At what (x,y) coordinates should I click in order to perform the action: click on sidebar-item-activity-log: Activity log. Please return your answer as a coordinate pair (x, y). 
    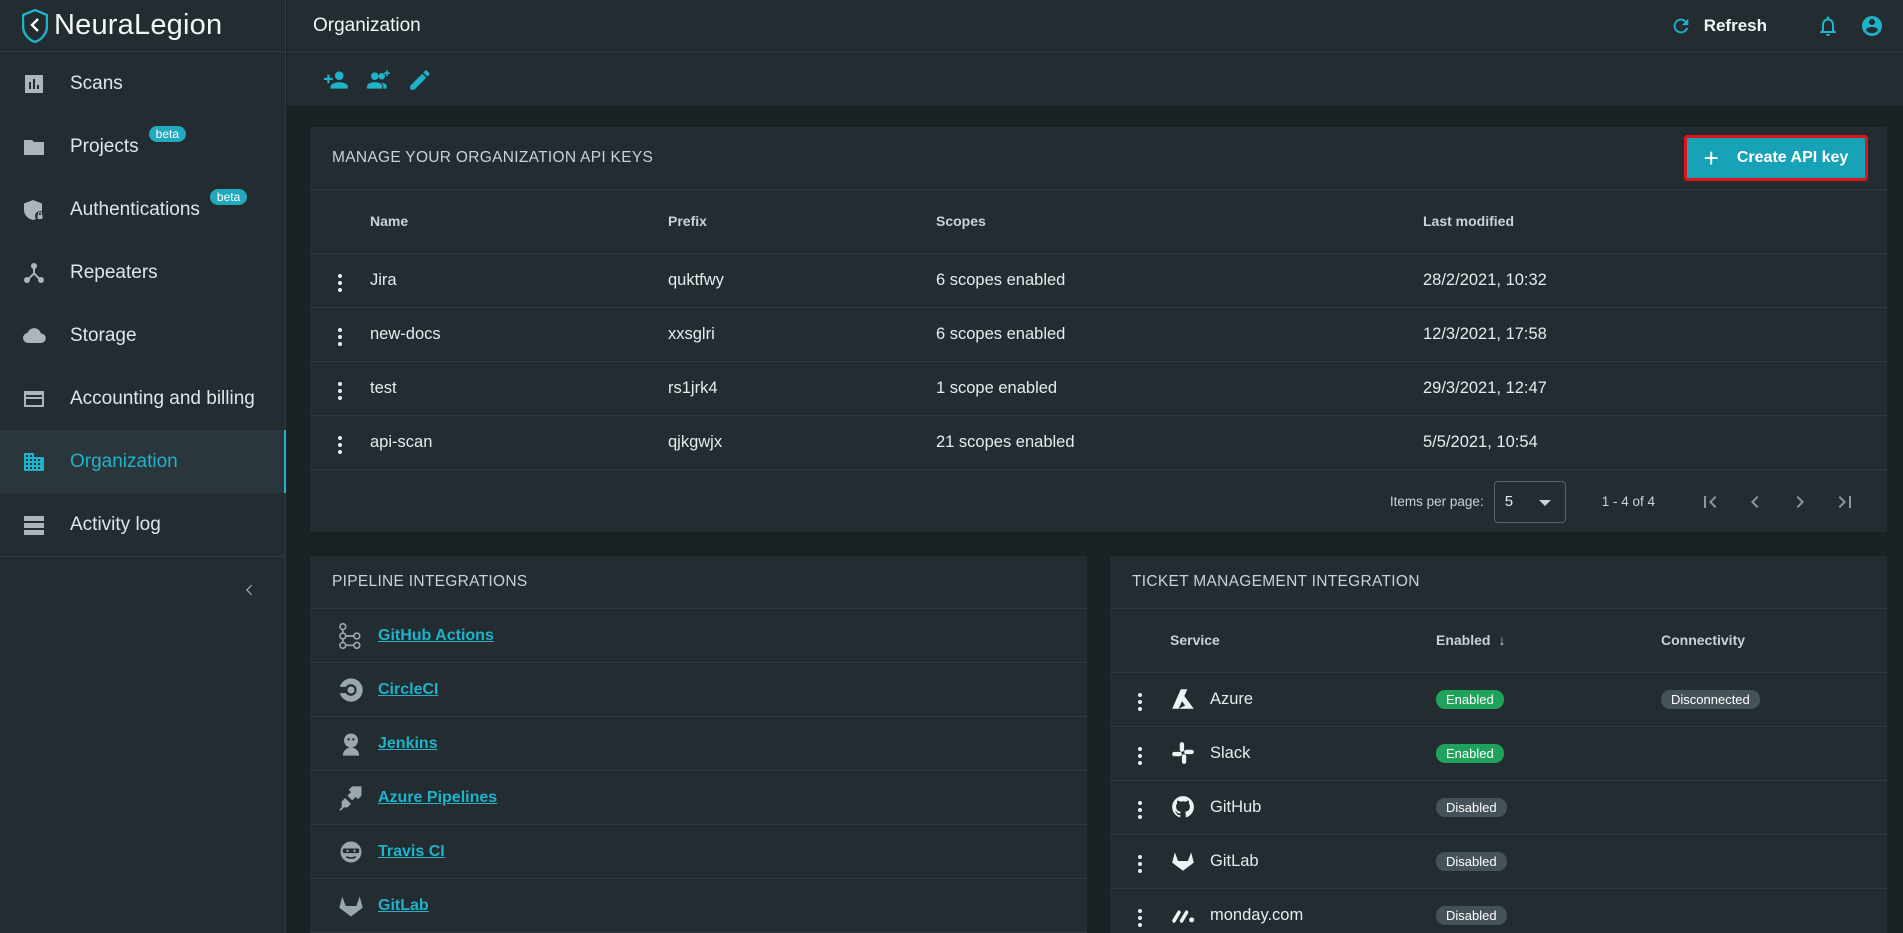
    Looking at the image, I should click on (142, 524).